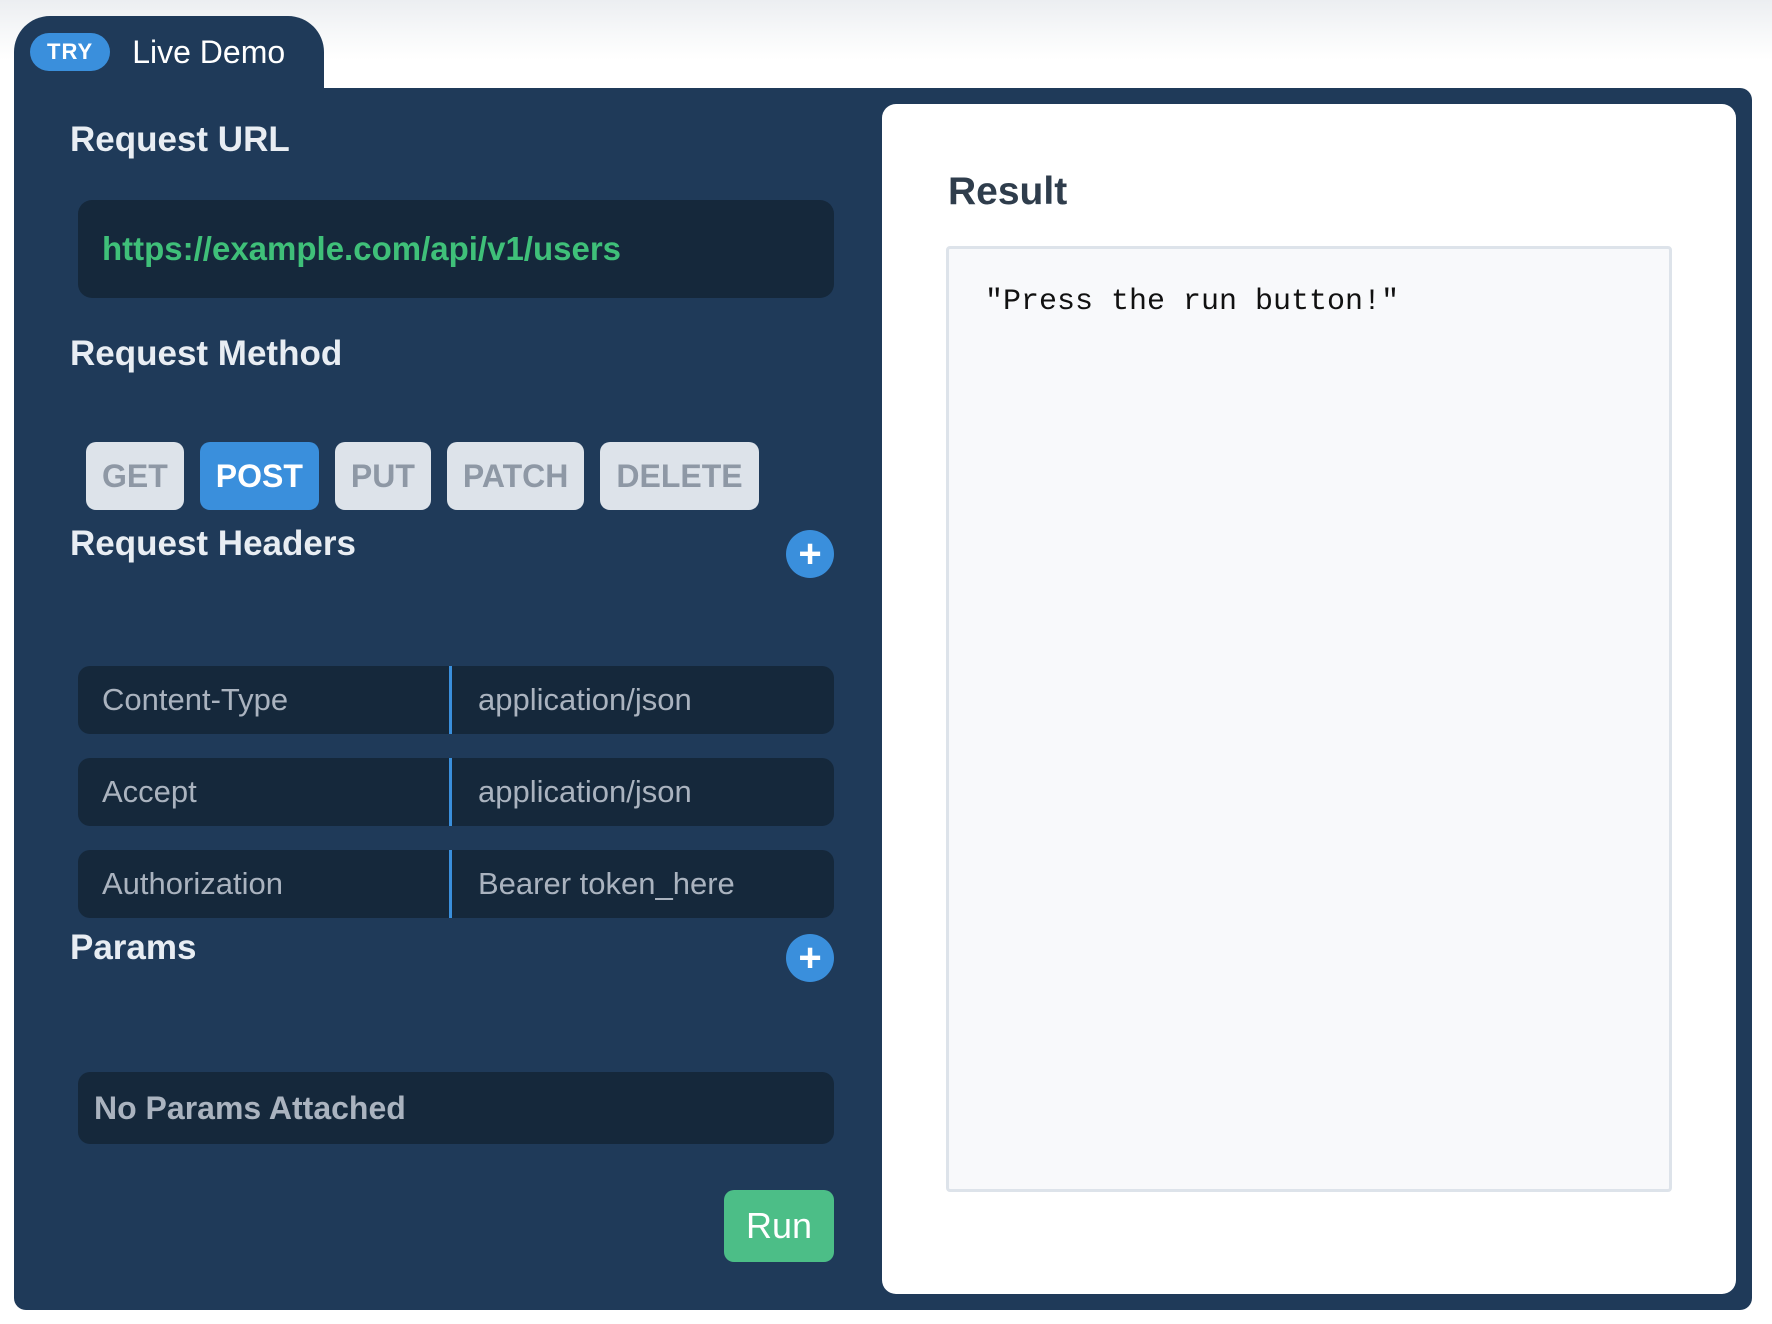 This screenshot has width=1772, height=1324. What do you see at coordinates (70, 52) in the screenshot?
I see `try-badge: TRY` at bounding box center [70, 52].